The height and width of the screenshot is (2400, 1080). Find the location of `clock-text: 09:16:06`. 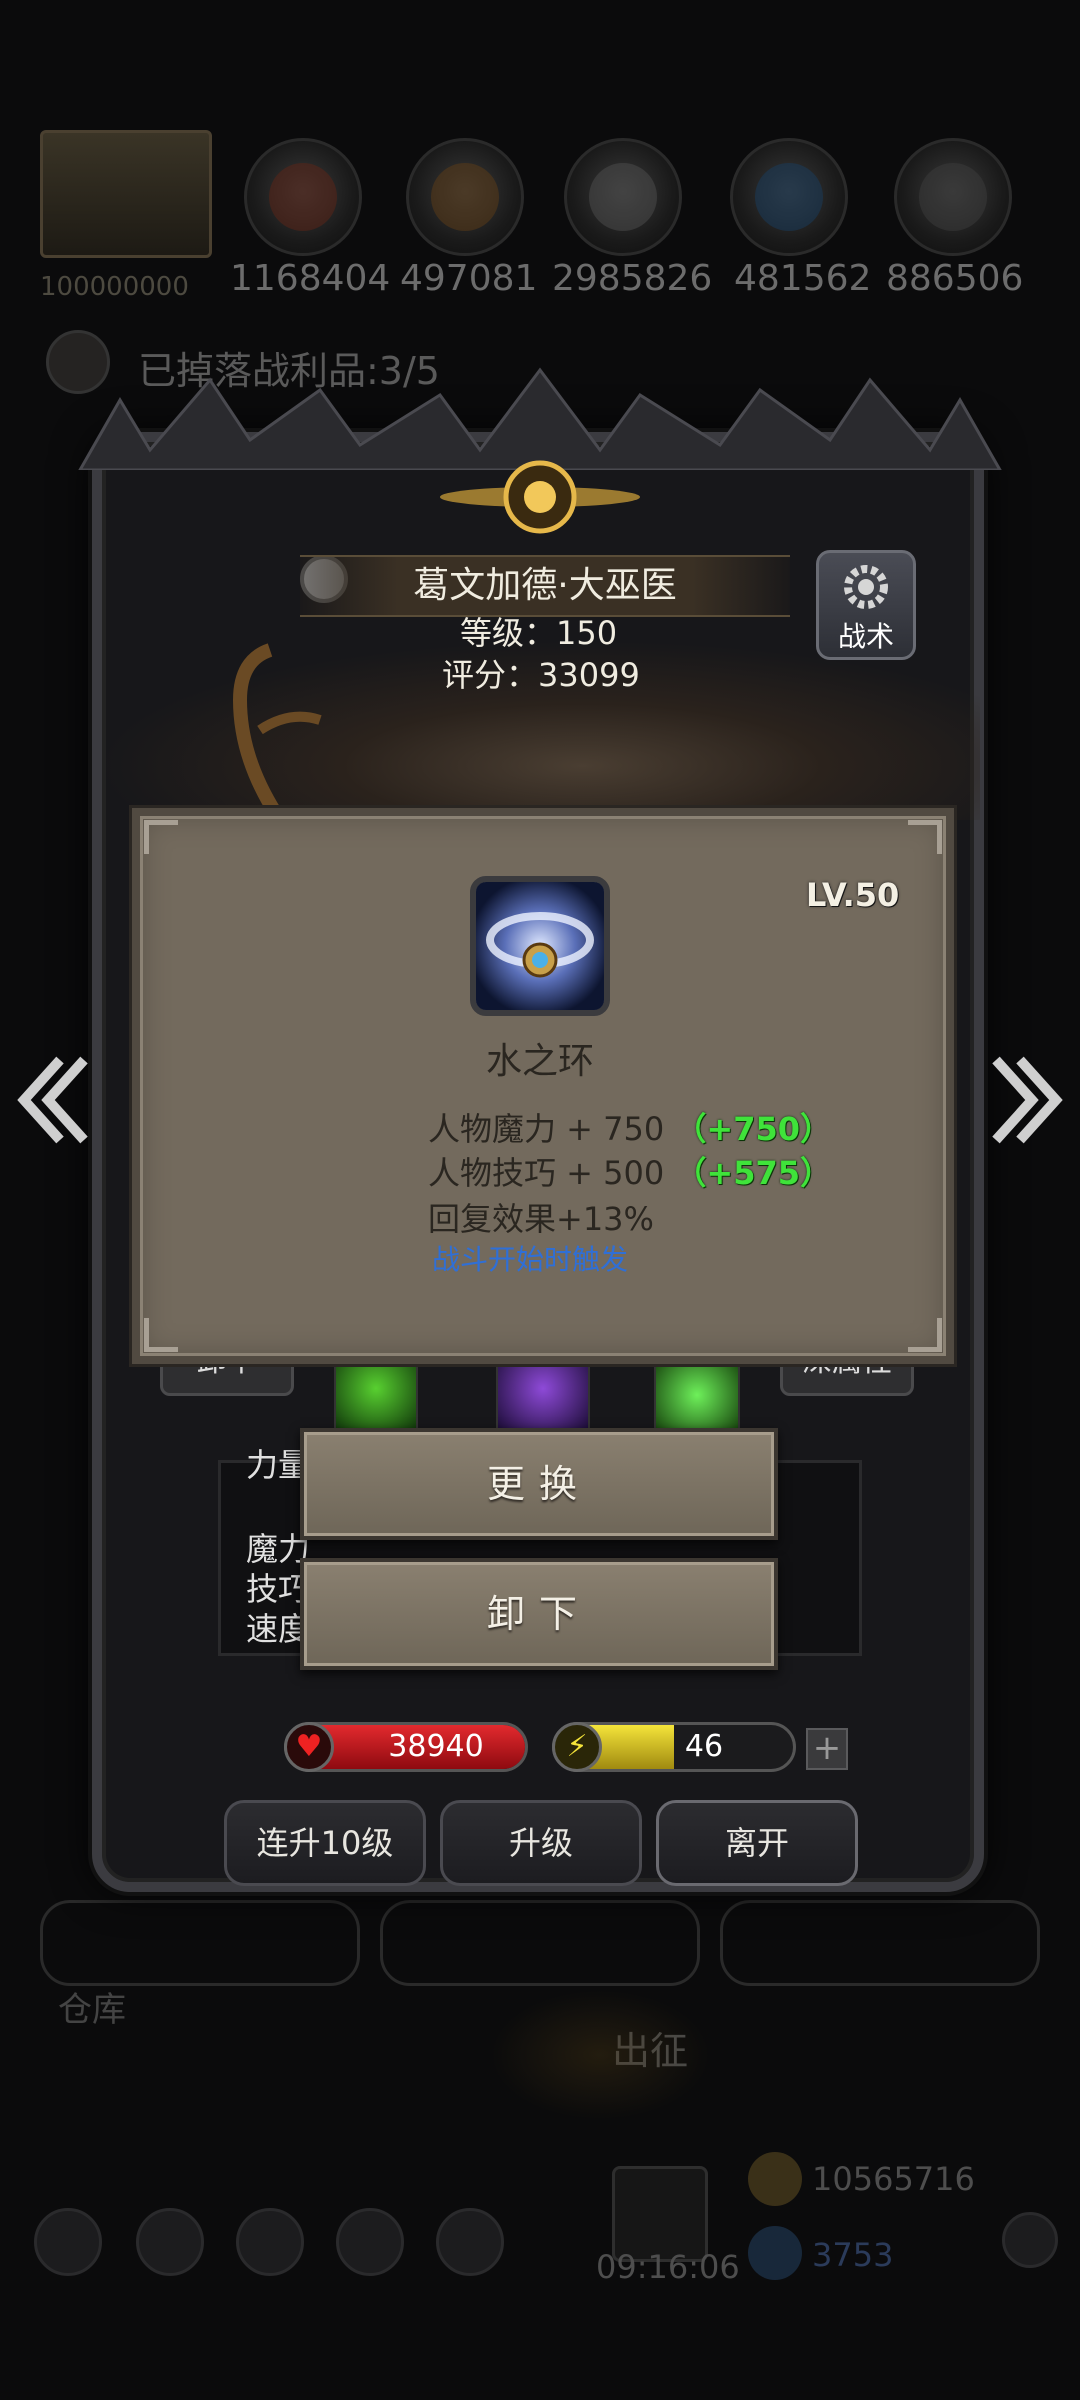

clock-text: 09:16:06 is located at coordinates (668, 2267).